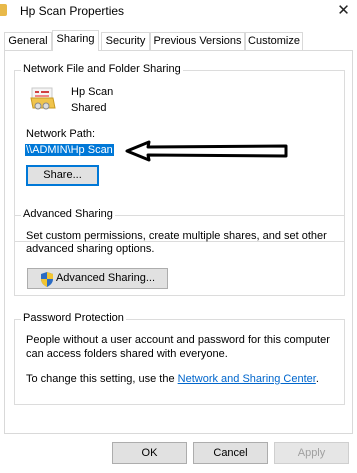 Image resolution: width=357 pixels, height=473 pixels. I want to click on window-title: Hp Scan Properties, so click(72, 11).